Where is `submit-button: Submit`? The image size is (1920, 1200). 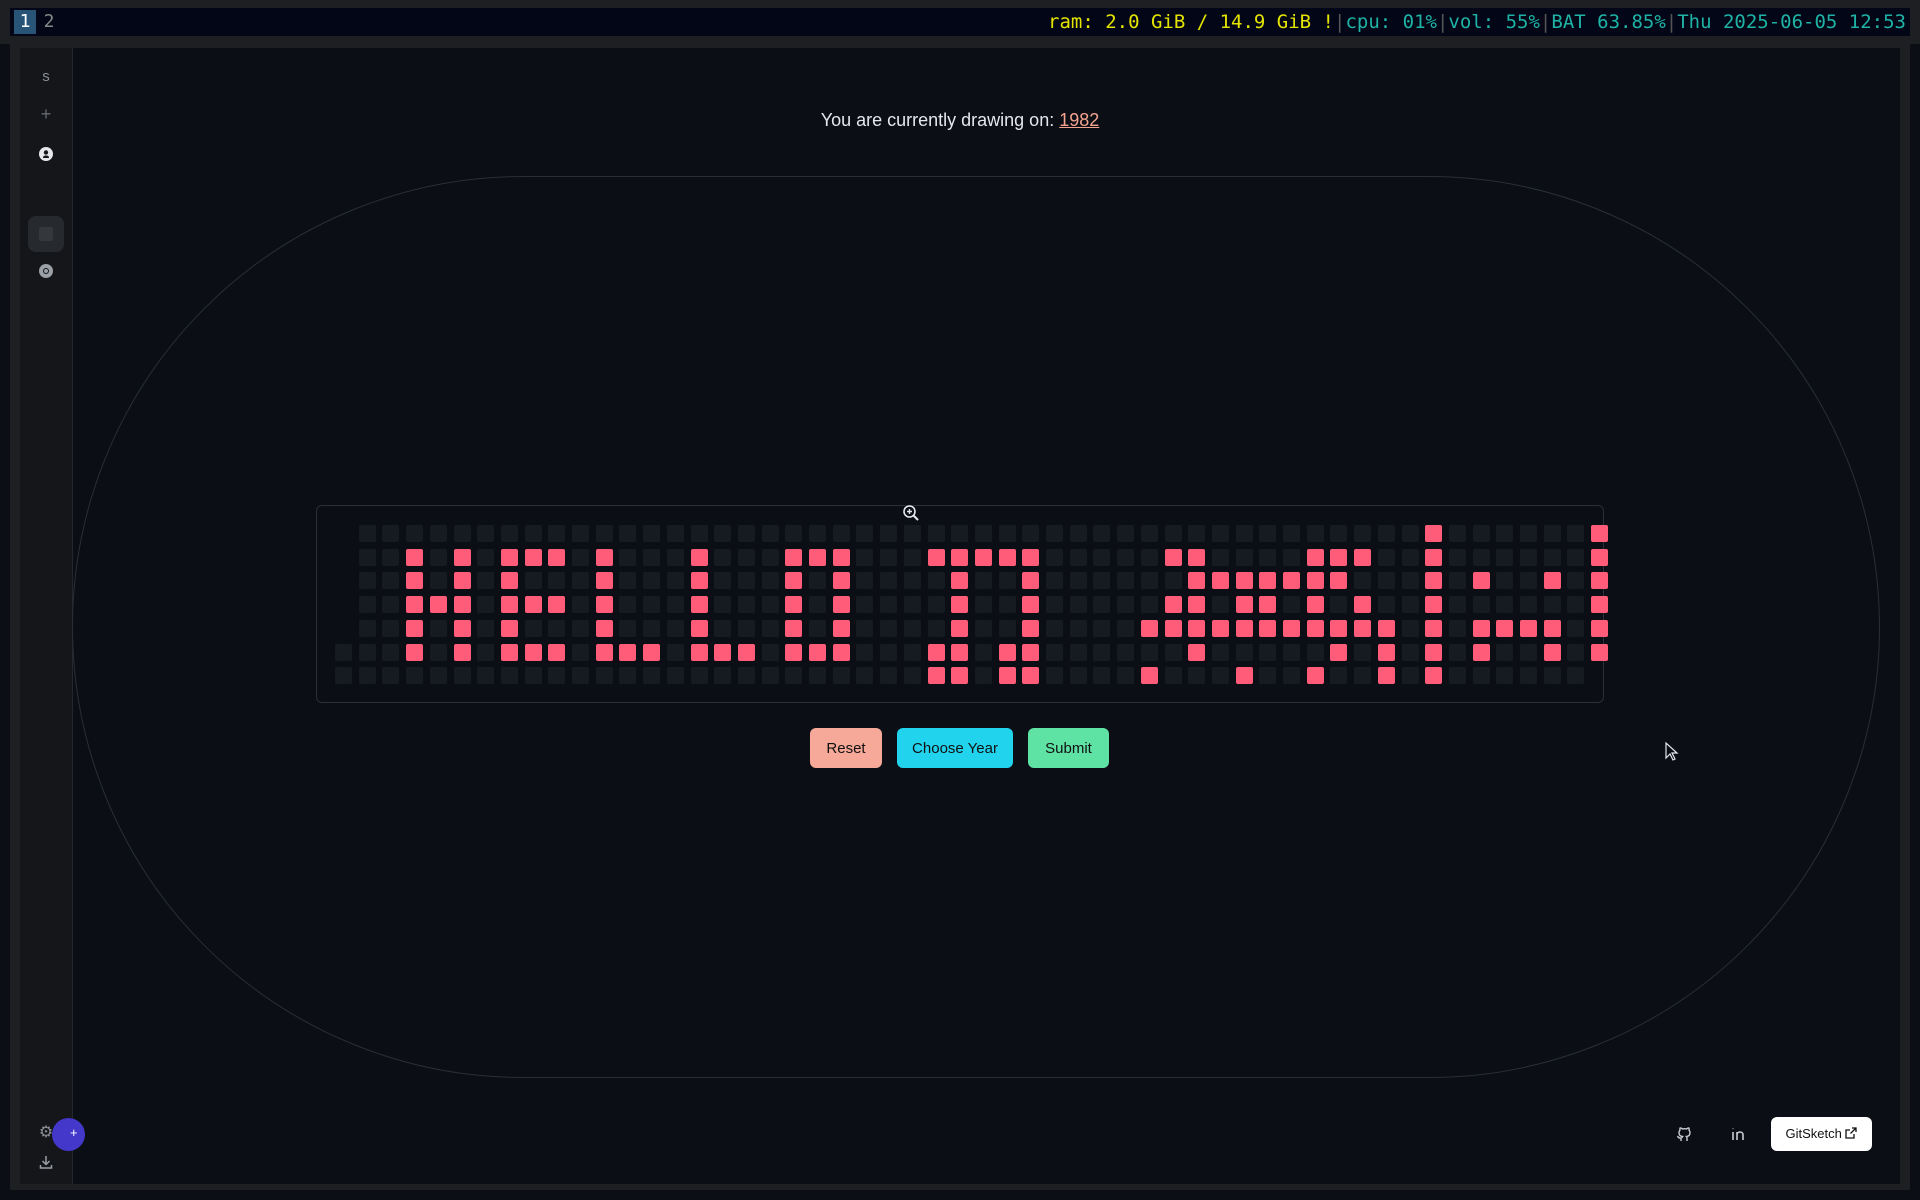 submit-button: Submit is located at coordinates (1068, 748).